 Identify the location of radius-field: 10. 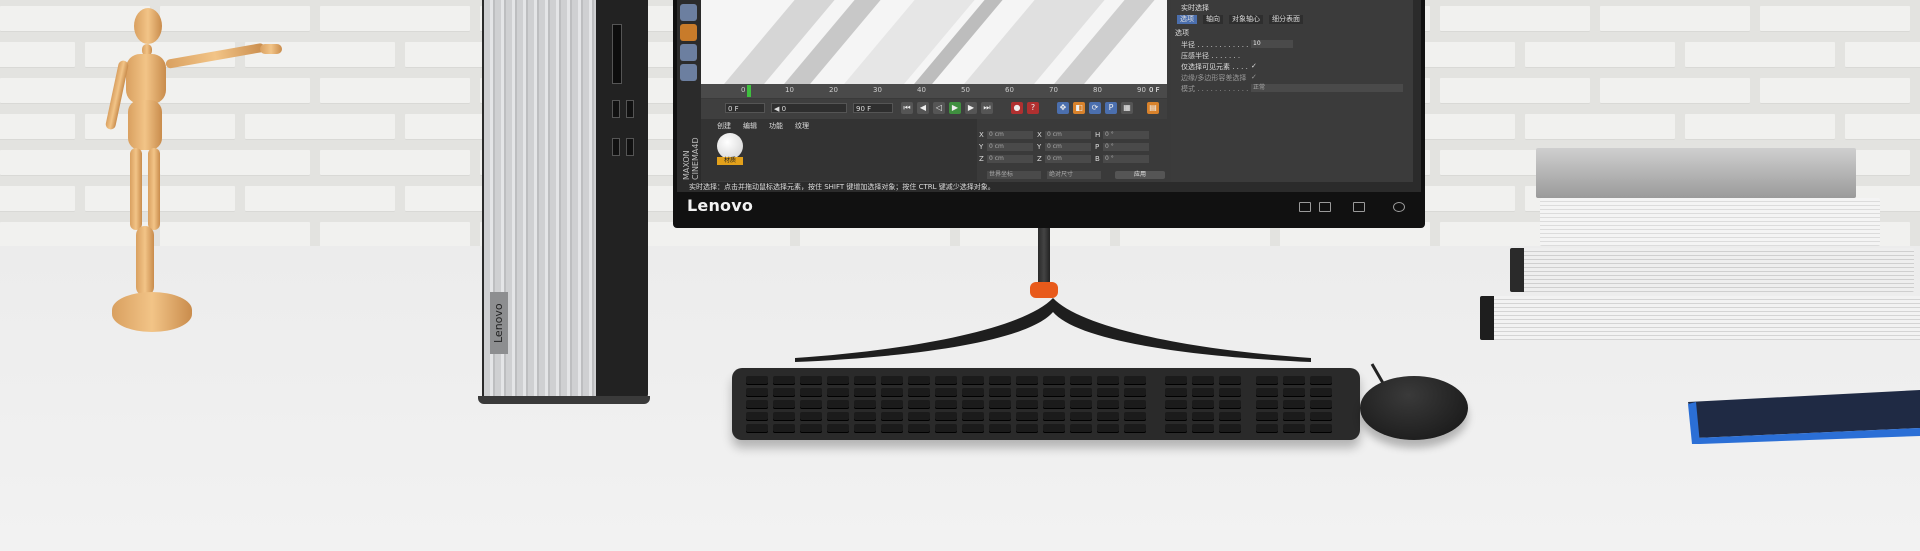
(1272, 44).